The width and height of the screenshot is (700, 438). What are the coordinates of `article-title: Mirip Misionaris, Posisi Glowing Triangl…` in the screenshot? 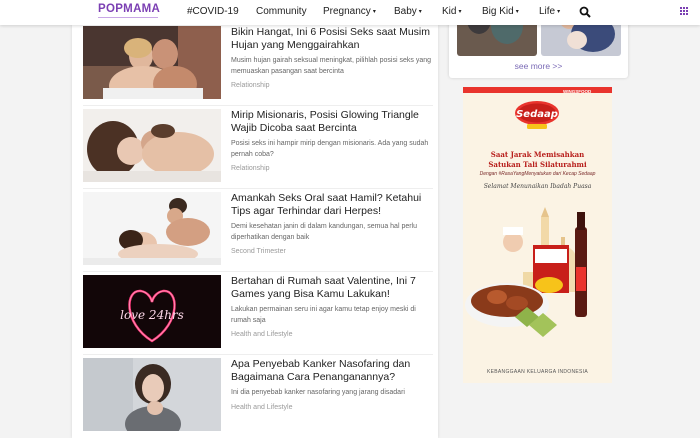 It's located at (332, 122).